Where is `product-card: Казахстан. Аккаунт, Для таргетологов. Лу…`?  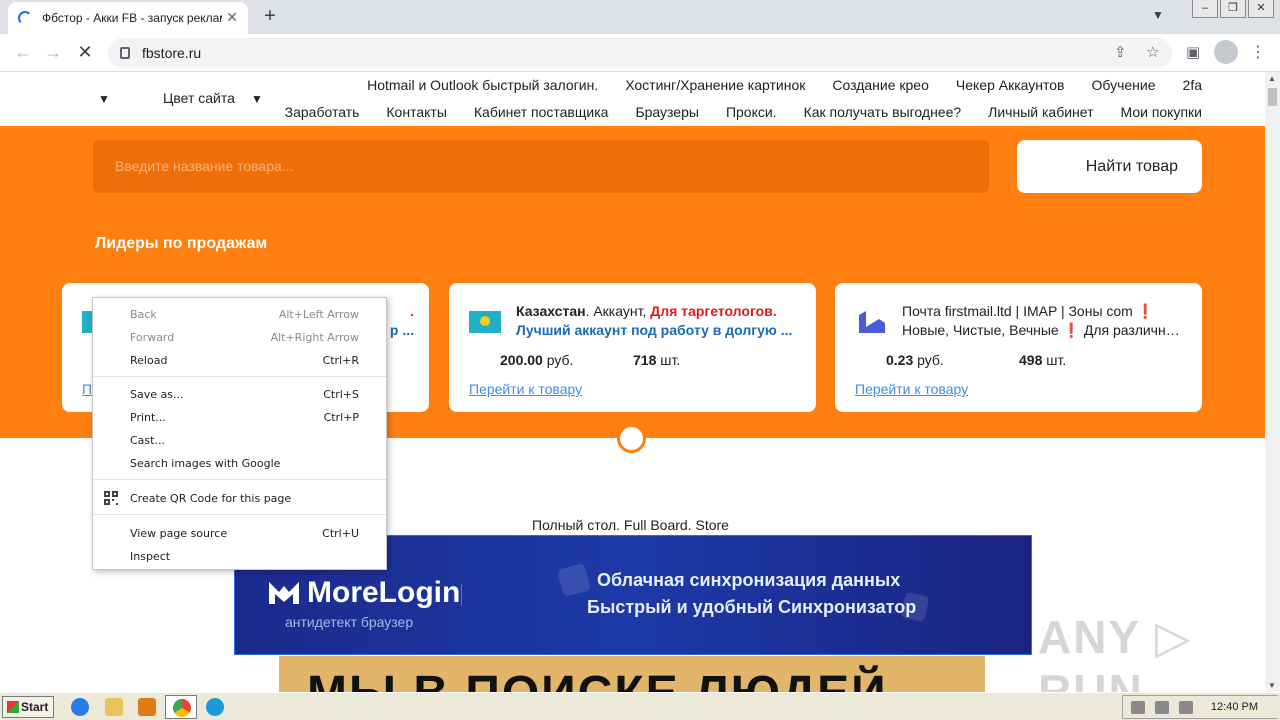 product-card: Казахстан. Аккаунт, Для таргетологов. Лу… is located at coordinates (632, 347).